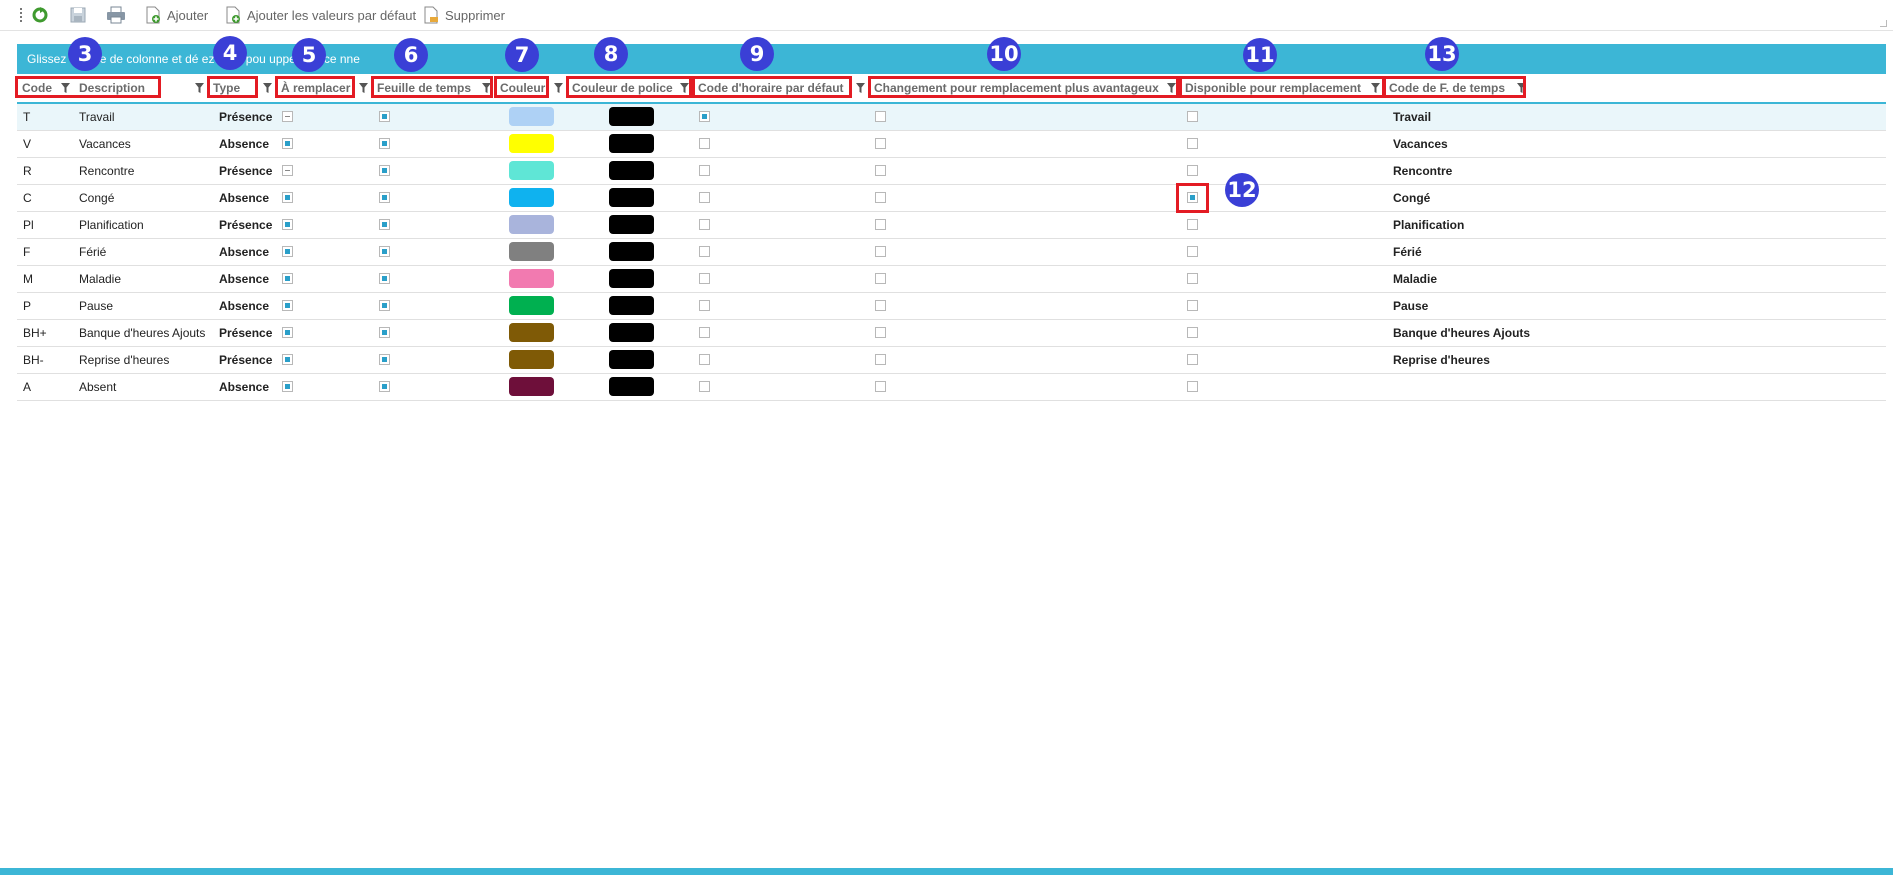 This screenshot has width=1893, height=875. I want to click on toolbar-grip, so click(22, 15).